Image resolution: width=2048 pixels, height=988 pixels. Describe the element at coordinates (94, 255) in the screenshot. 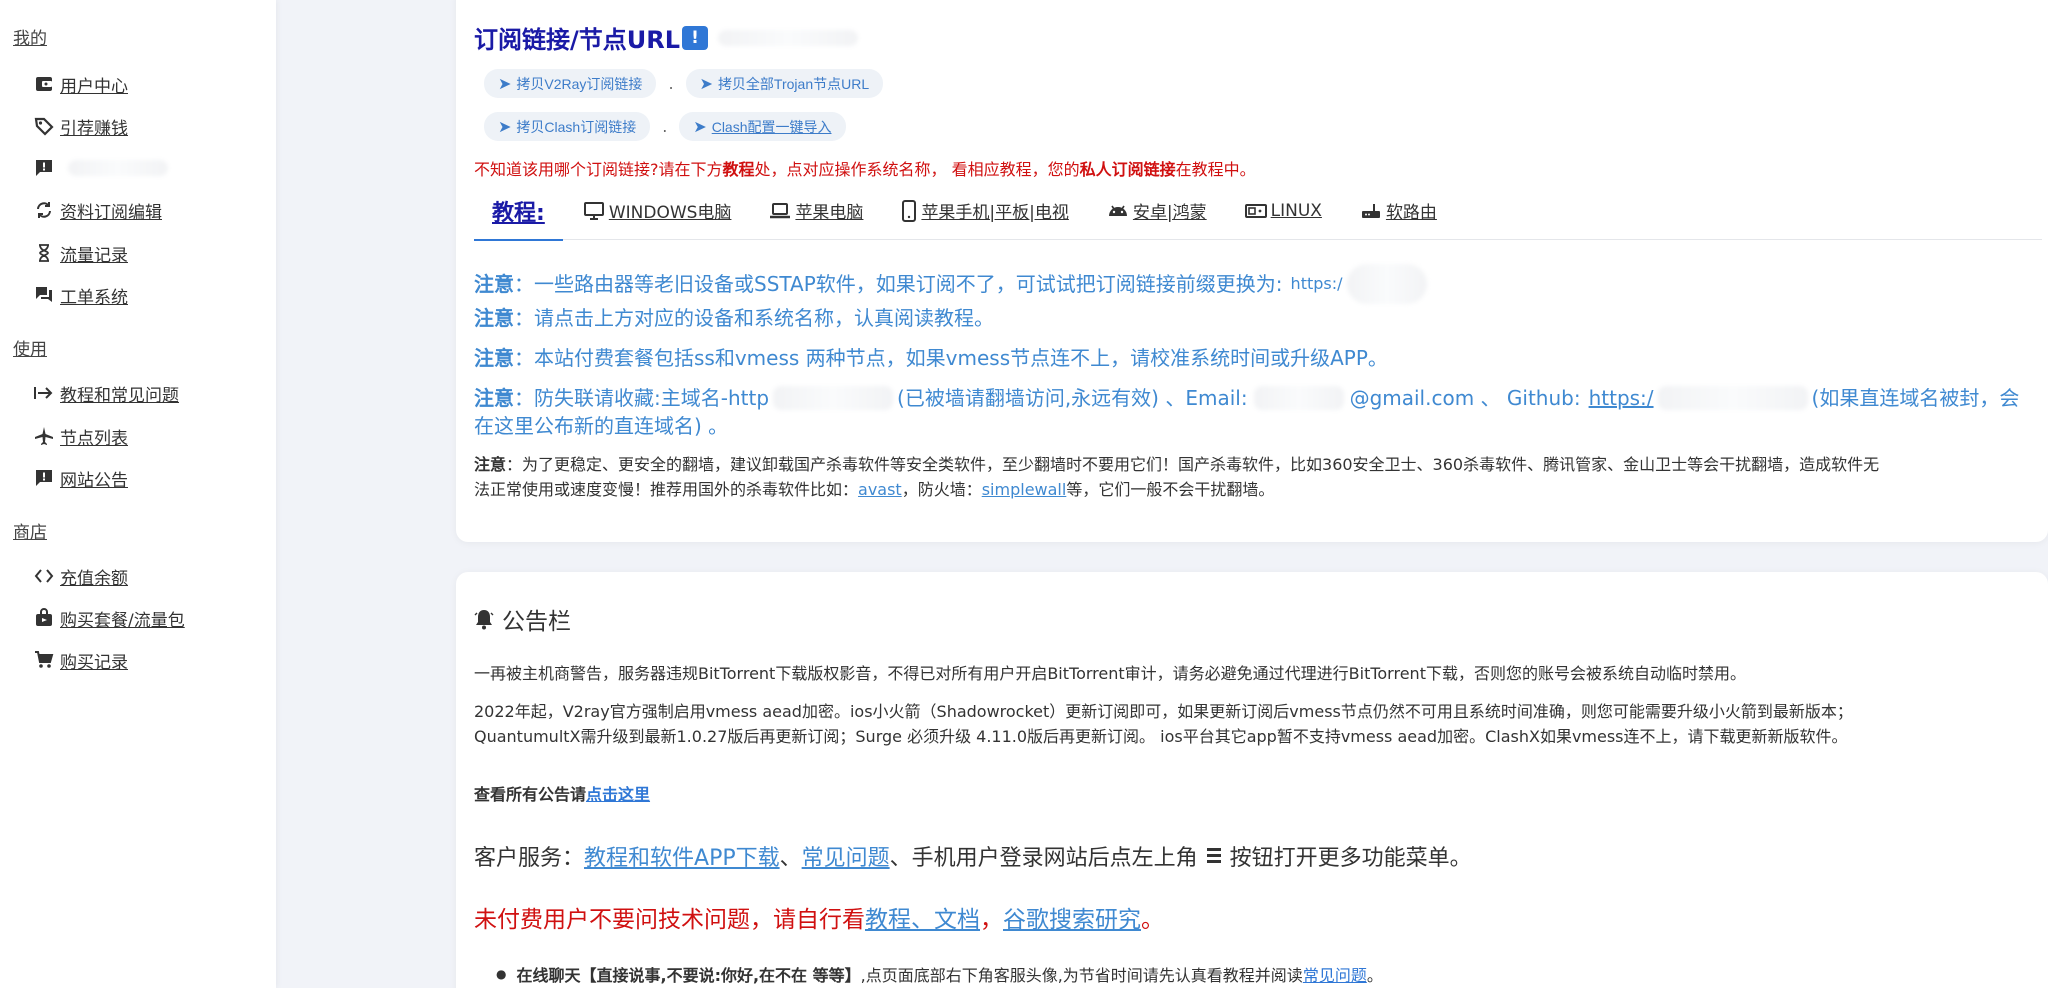

I see `sidebar-item-label: 流量记录` at that location.